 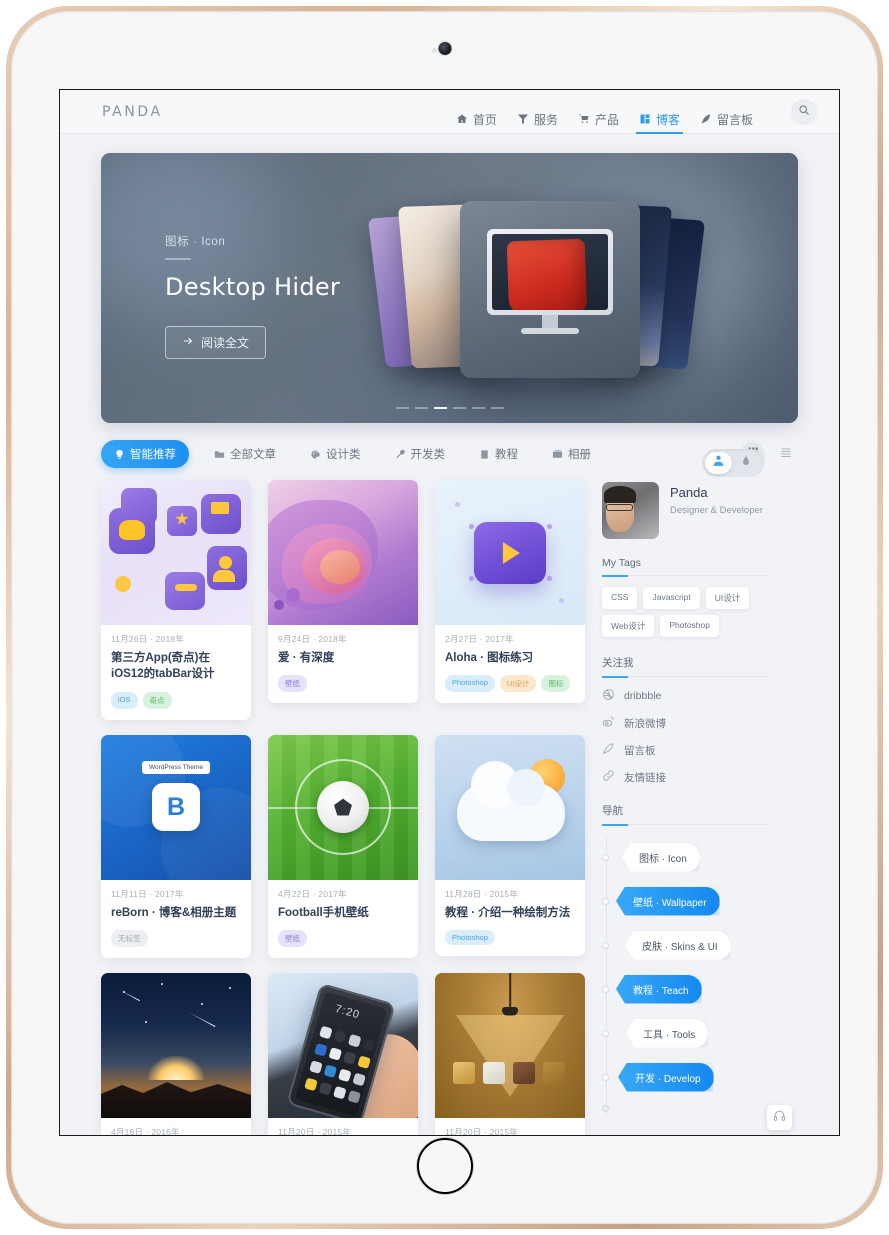 I want to click on article-card: 4月22日 · 2017年 Football手机壁纸 壁纸, so click(x=343, y=846).